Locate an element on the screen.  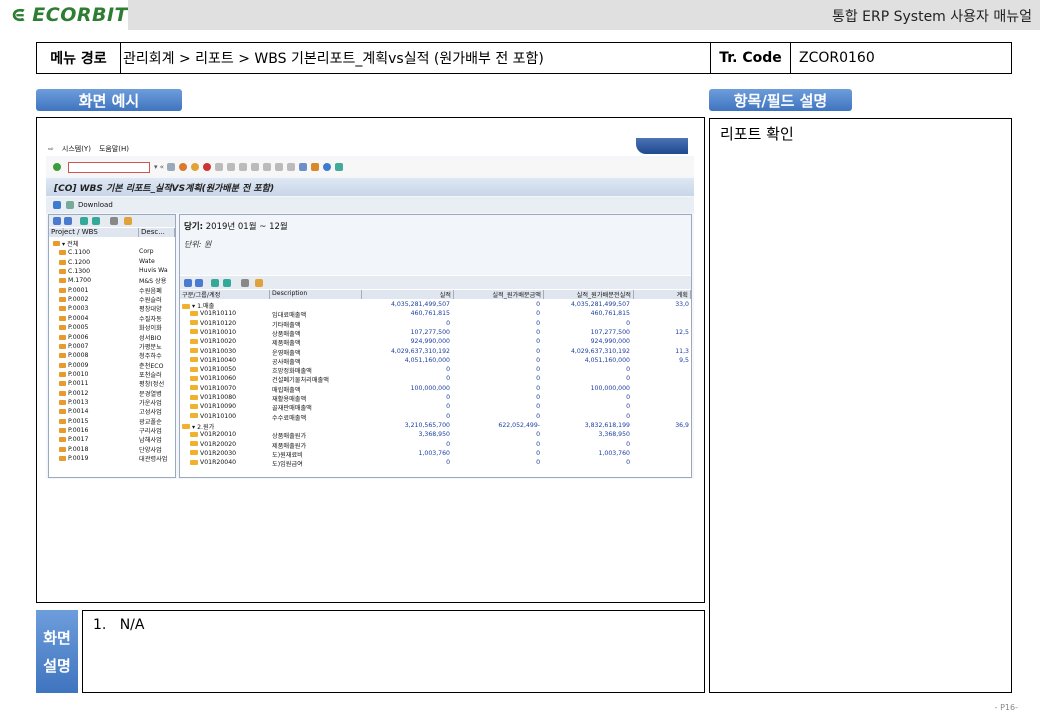
menu-system: 시스템(Y) is located at coordinates (76, 149).